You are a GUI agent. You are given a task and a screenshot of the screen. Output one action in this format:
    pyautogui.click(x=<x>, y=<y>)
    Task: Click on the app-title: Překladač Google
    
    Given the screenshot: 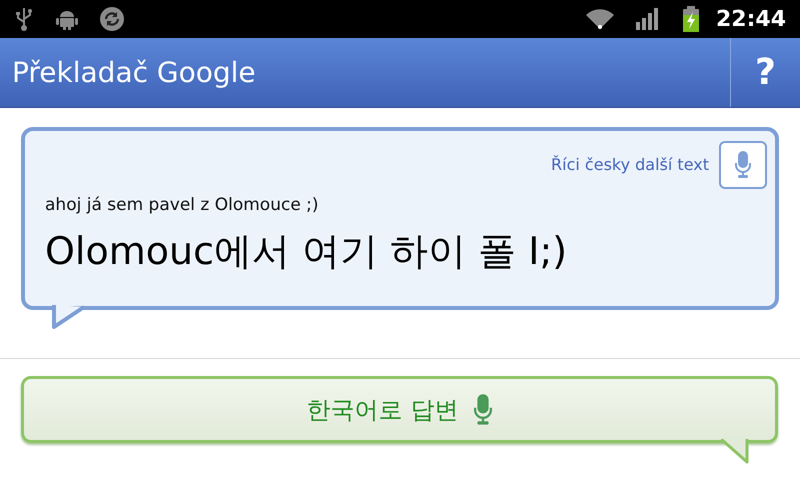 What is the action you would take?
    pyautogui.click(x=134, y=72)
    